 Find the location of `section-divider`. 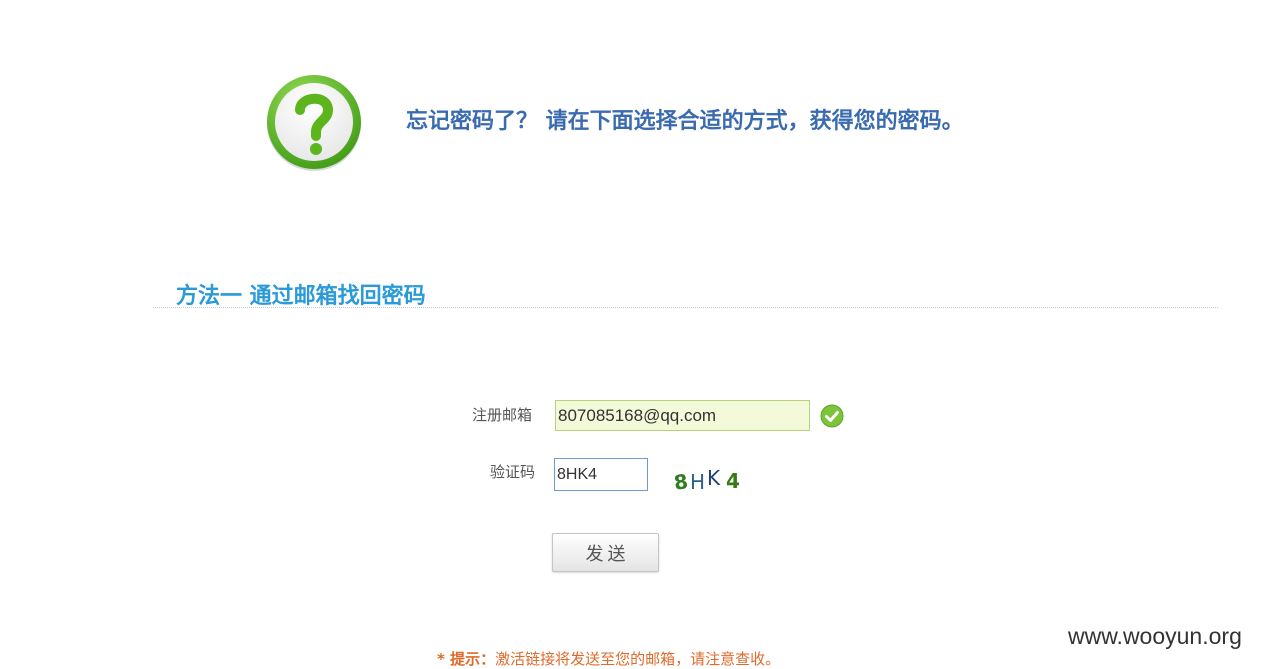

section-divider is located at coordinates (685, 307).